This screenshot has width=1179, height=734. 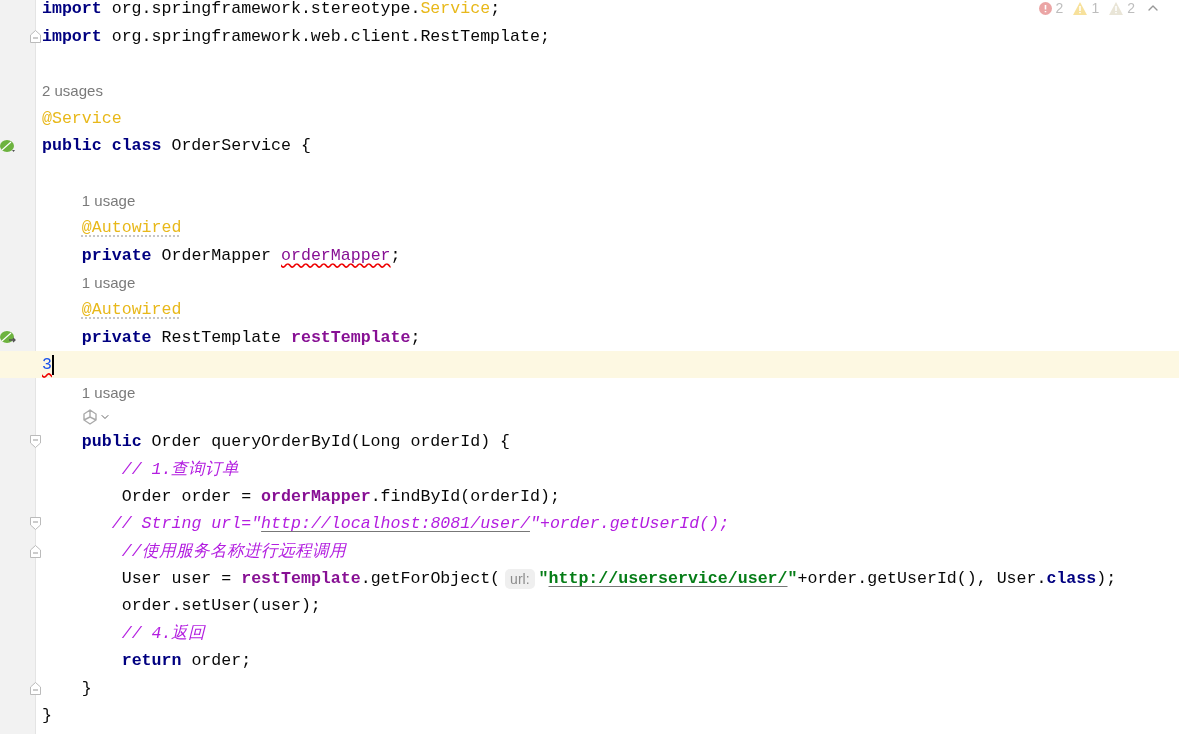 What do you see at coordinates (296, 36) in the screenshot?
I see `code-text: import org.springframework.web.client.RestTemplate;` at bounding box center [296, 36].